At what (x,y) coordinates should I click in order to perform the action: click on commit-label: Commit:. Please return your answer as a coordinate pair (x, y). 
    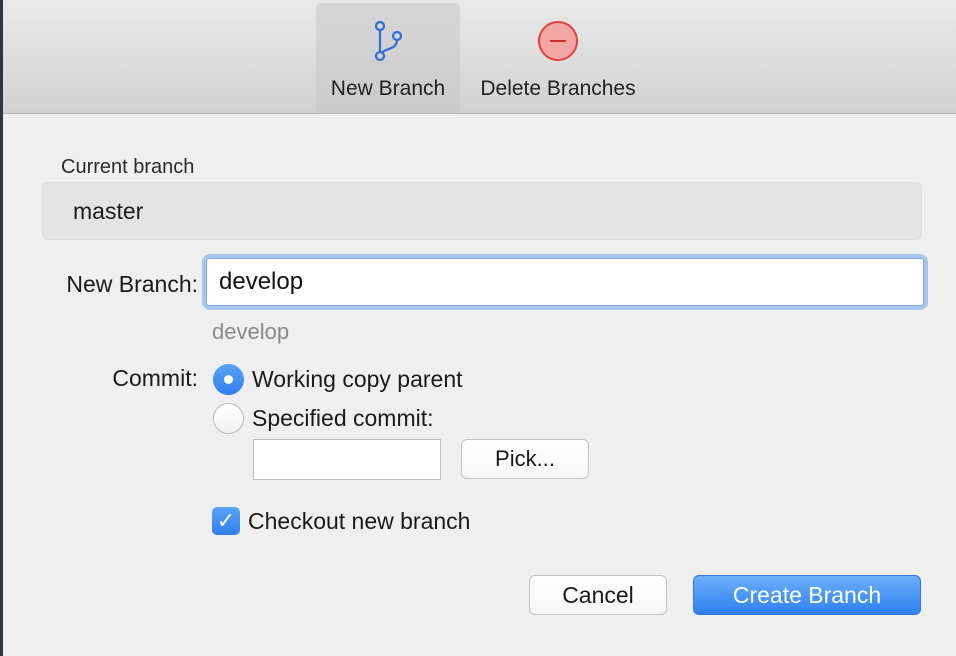
    Looking at the image, I should click on (155, 378).